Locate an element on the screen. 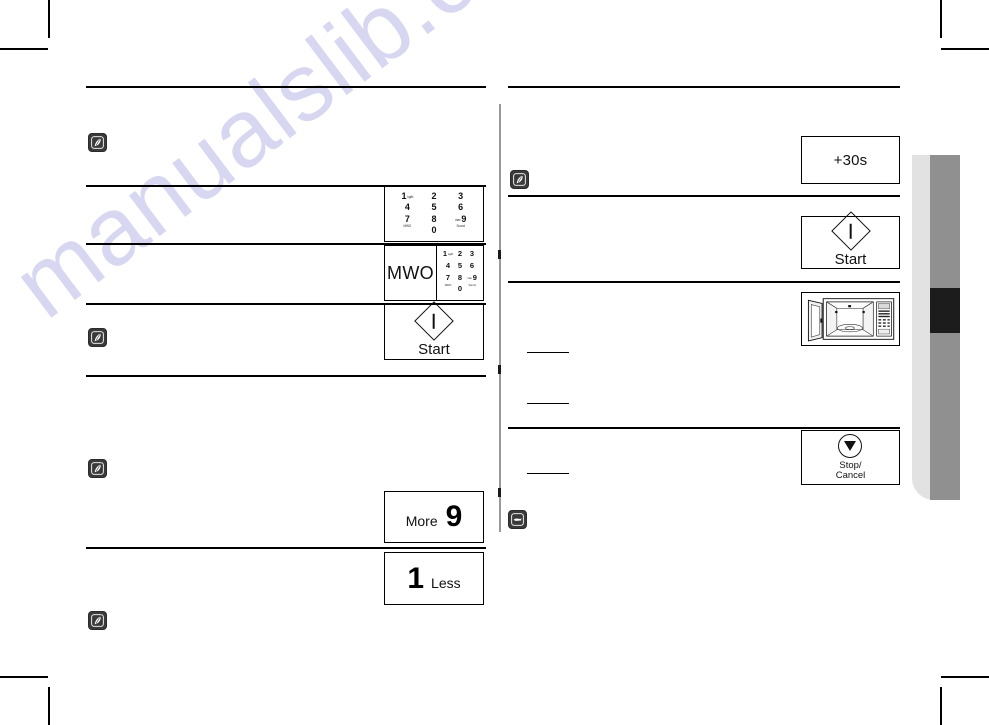  crop-mark-right-top is located at coordinates (965, 49).